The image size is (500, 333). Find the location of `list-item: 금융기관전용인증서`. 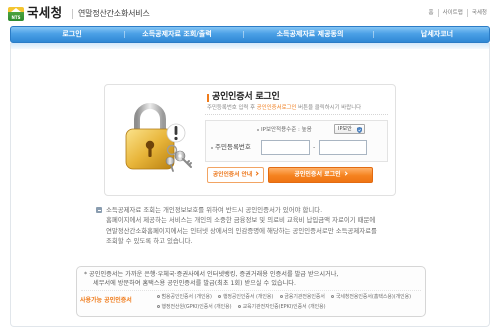

list-item: 금융기관전용인증서 is located at coordinates (302, 297).